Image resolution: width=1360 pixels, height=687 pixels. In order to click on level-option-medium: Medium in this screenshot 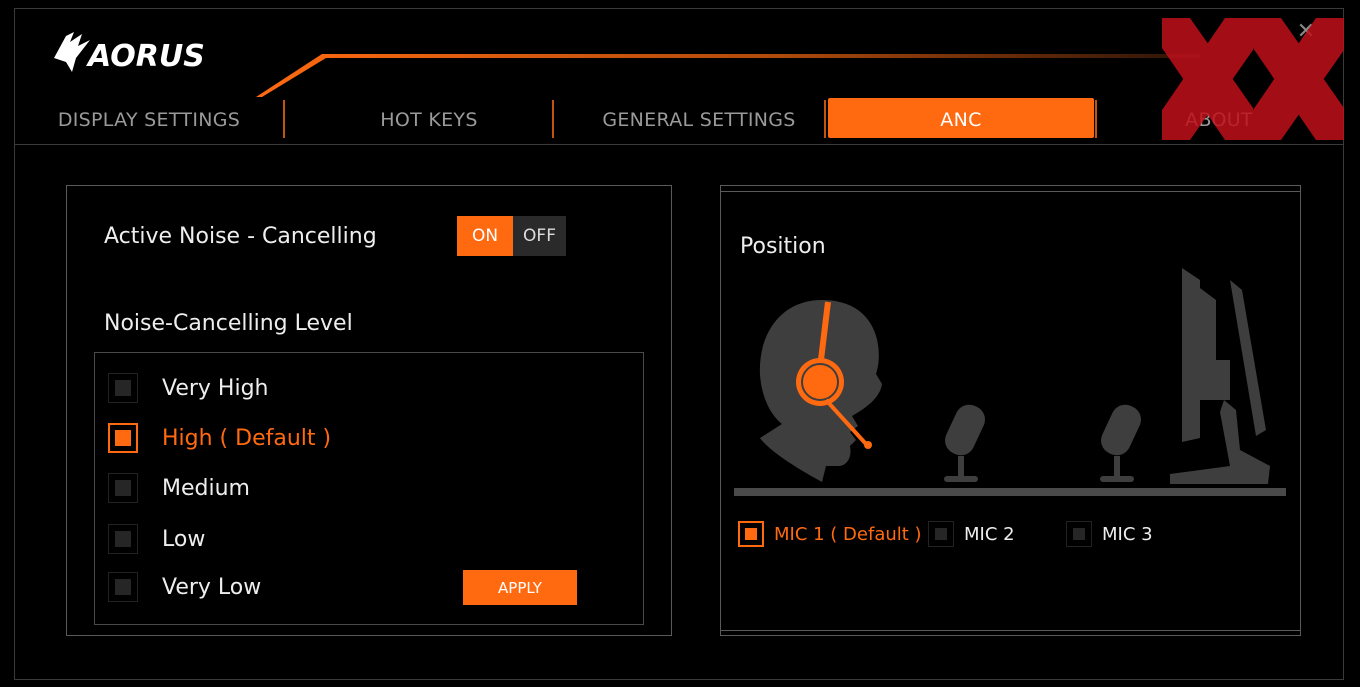, I will do `click(179, 488)`.